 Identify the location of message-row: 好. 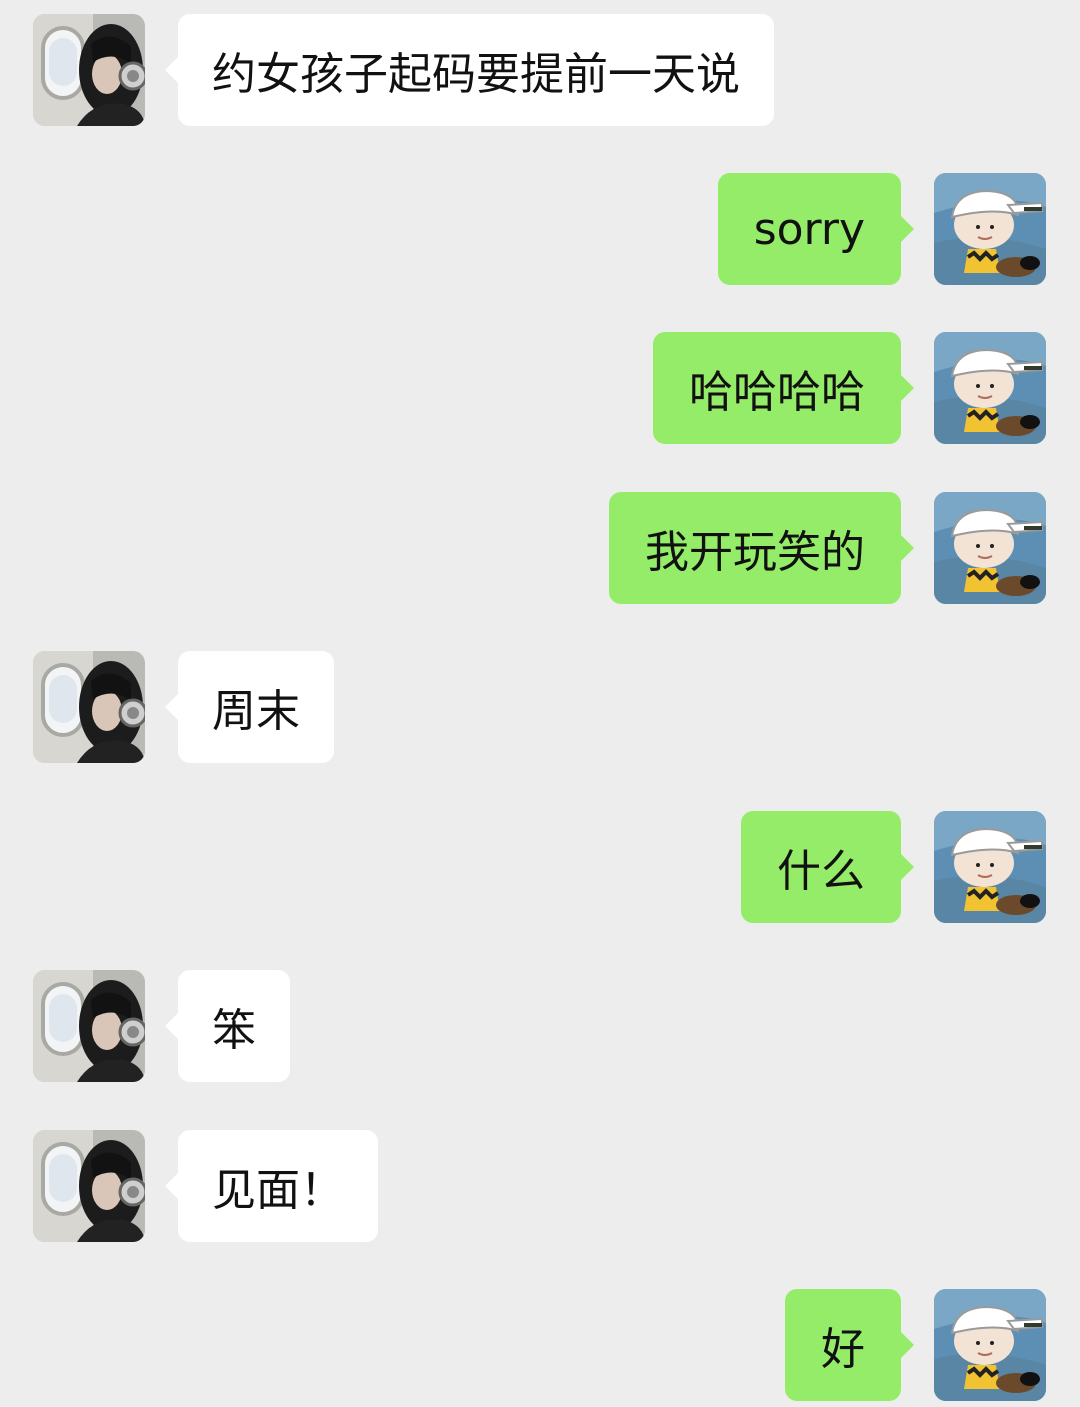
(540, 1345).